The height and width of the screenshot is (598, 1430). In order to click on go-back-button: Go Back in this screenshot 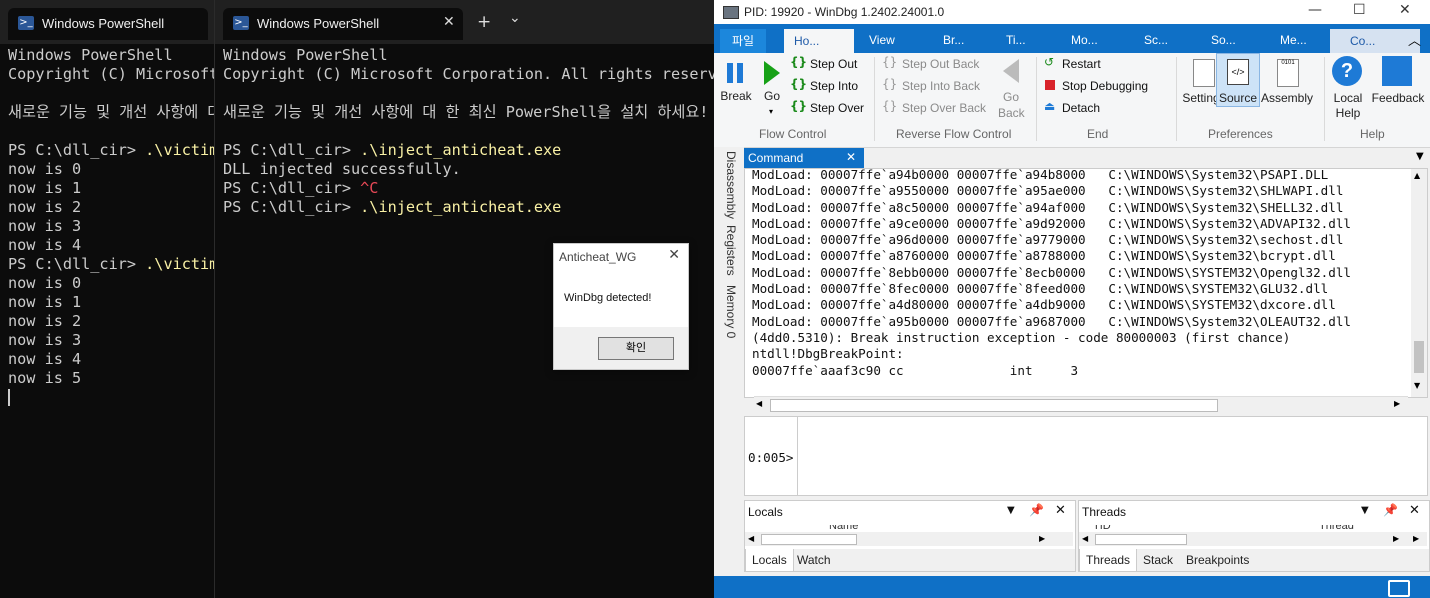, I will do `click(1011, 88)`.